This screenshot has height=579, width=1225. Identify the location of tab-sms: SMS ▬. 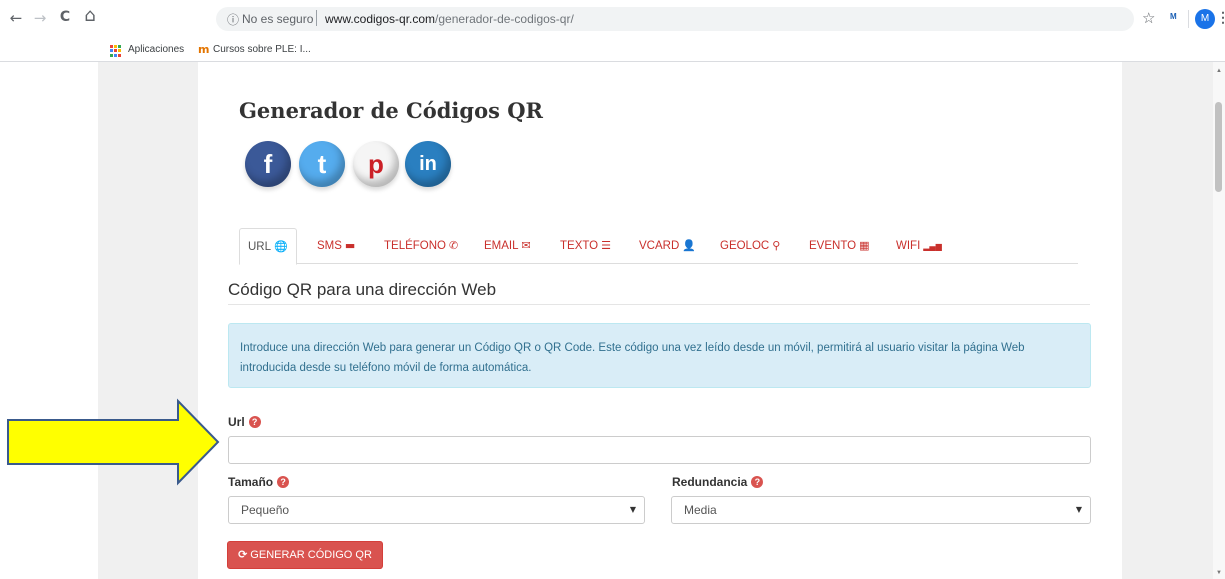
(336, 246).